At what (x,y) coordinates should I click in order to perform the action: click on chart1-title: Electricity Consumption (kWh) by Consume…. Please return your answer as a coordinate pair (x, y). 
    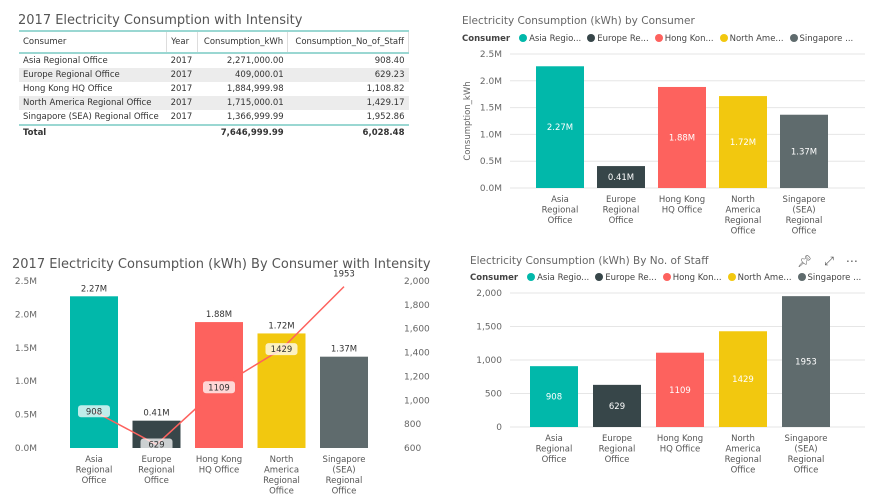
    Looking at the image, I should click on (578, 21).